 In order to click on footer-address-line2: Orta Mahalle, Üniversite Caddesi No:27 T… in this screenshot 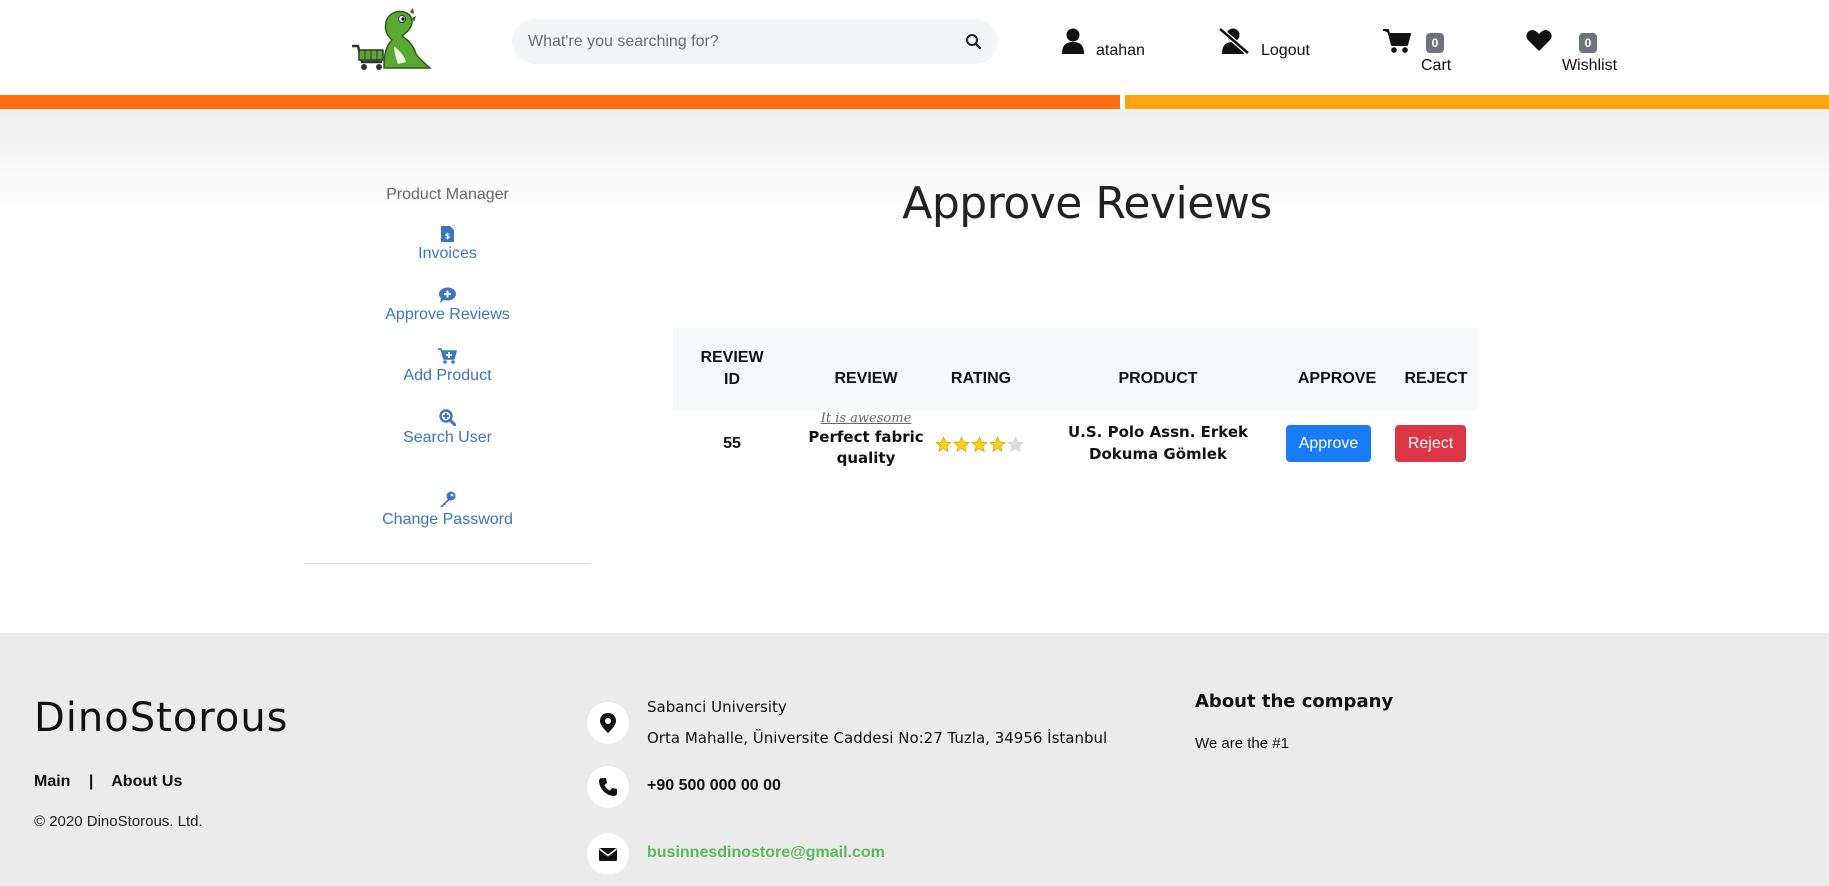, I will do `click(877, 738)`.